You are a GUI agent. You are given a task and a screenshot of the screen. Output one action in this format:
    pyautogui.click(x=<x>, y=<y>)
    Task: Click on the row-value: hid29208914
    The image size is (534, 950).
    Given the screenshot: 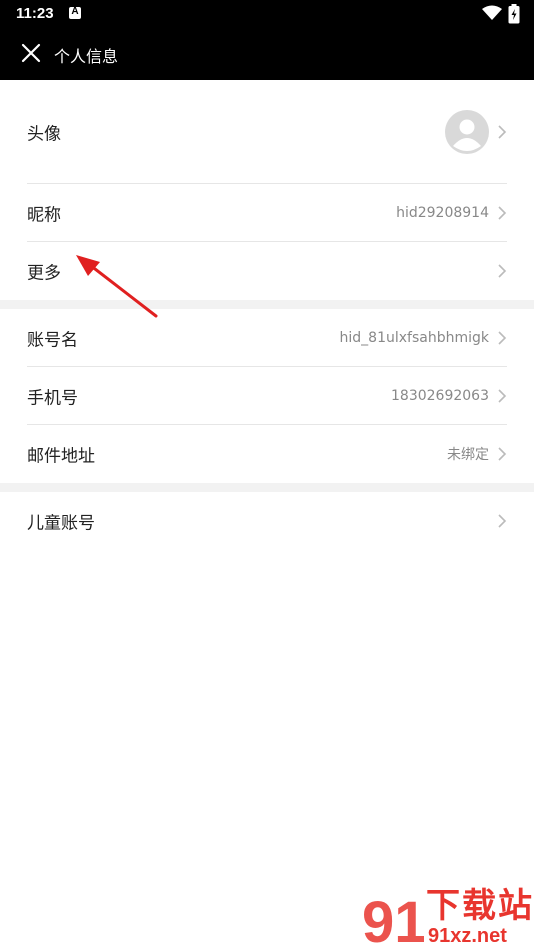 What is the action you would take?
    pyautogui.click(x=442, y=212)
    